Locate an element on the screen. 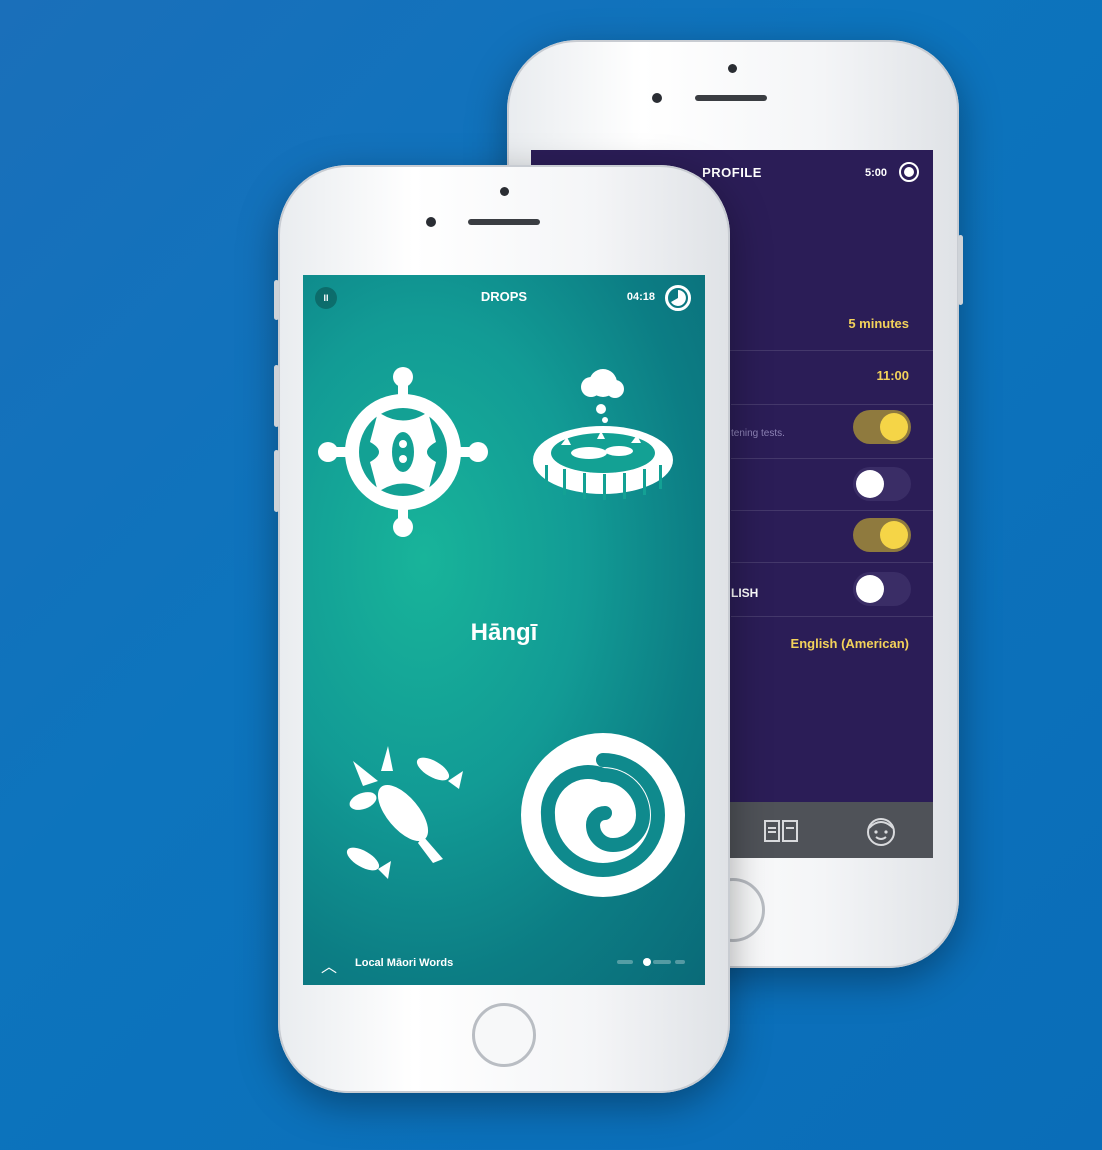 The image size is (1102, 1150). chevron-up-icon: ︿ is located at coordinates (329, 965).